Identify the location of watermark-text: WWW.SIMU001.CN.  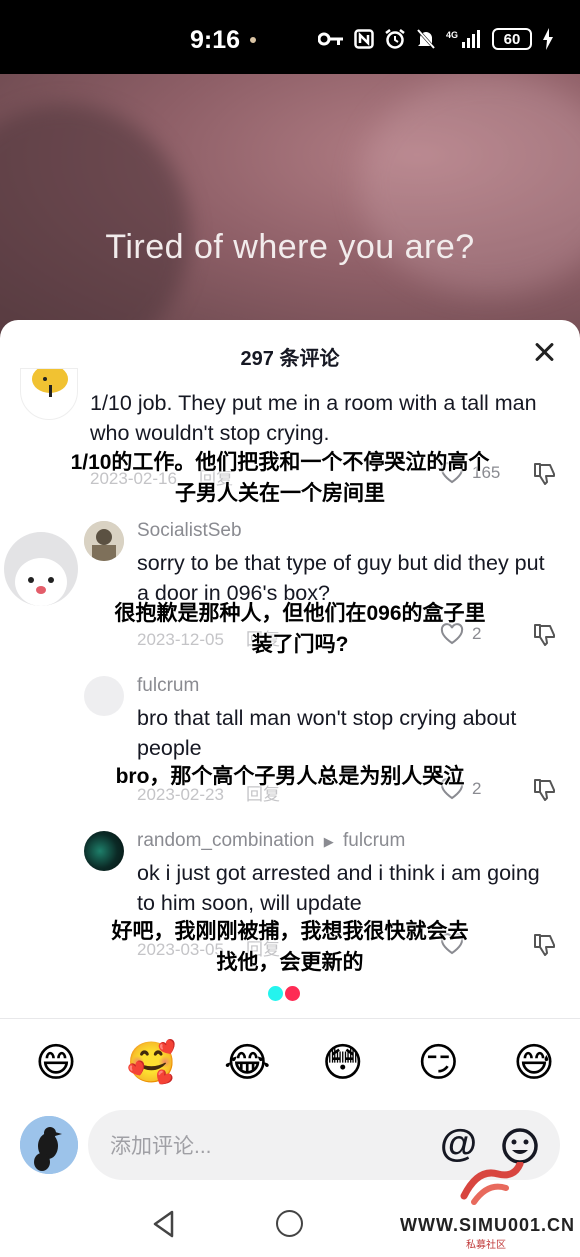
(488, 1225).